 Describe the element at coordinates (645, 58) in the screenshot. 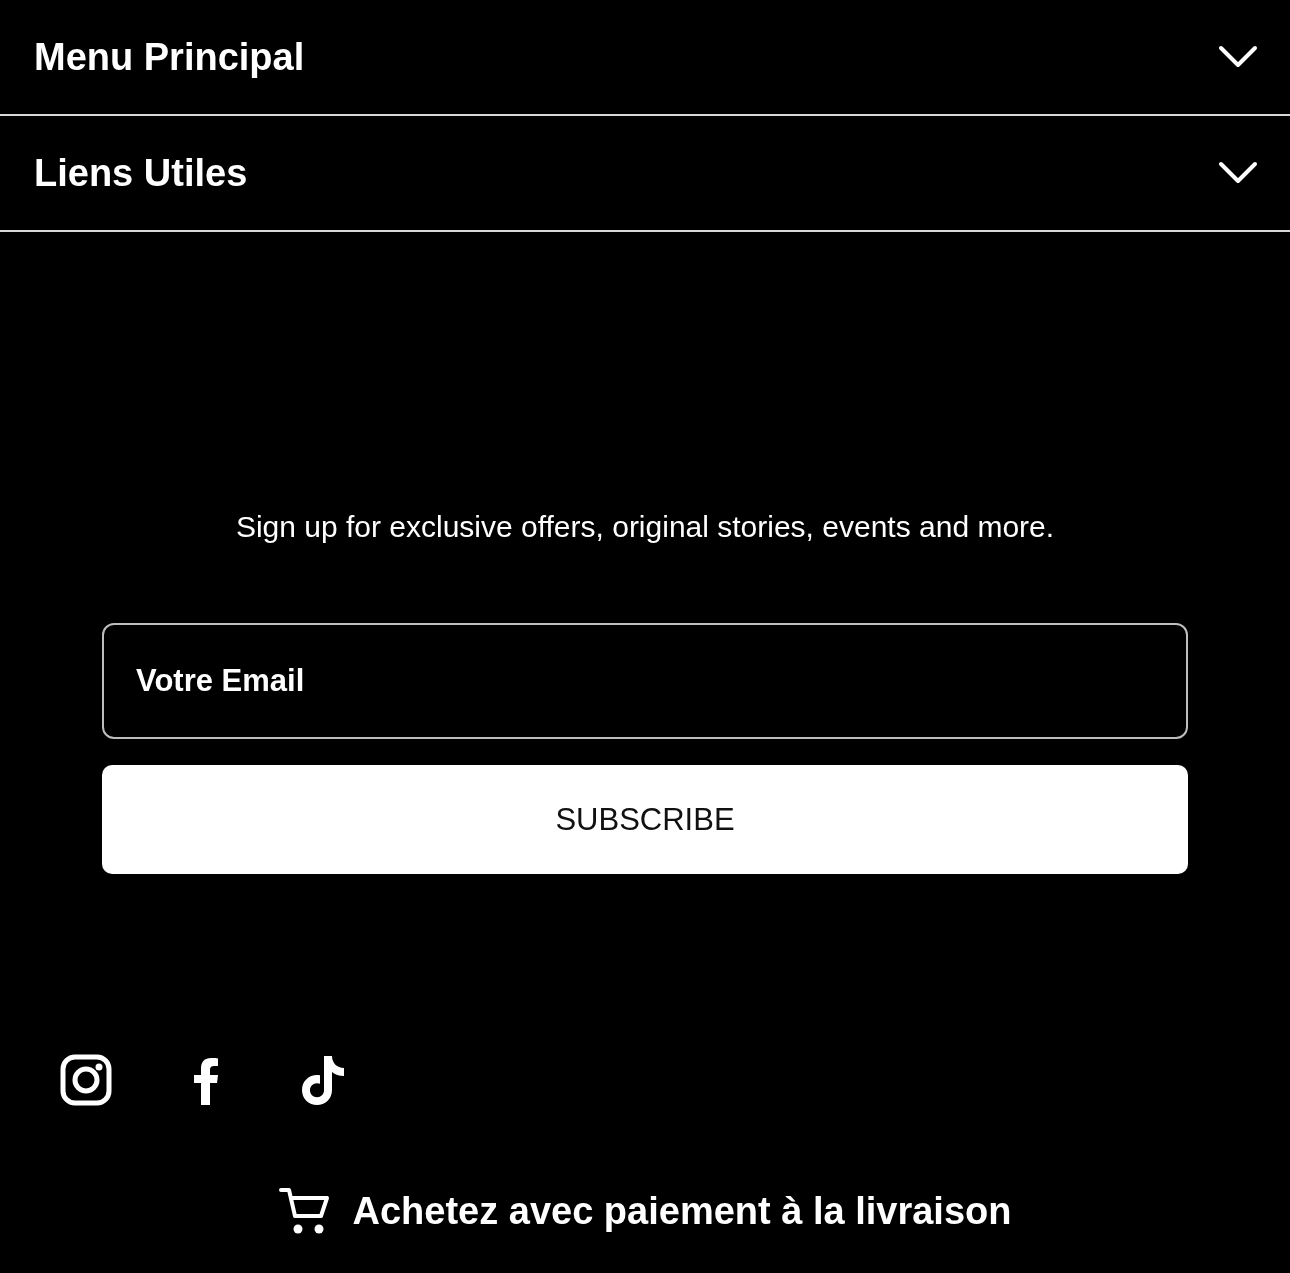

I see `accordion-header: Menu Principal` at that location.